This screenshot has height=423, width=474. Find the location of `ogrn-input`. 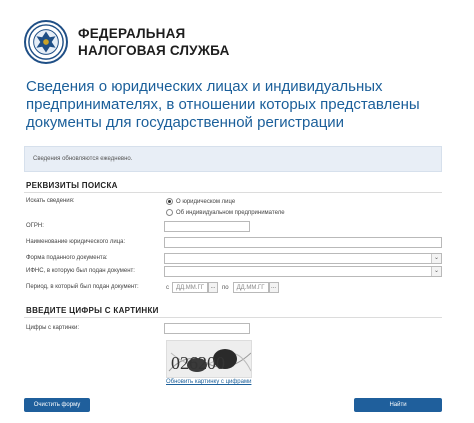

ogrn-input is located at coordinates (207, 226).